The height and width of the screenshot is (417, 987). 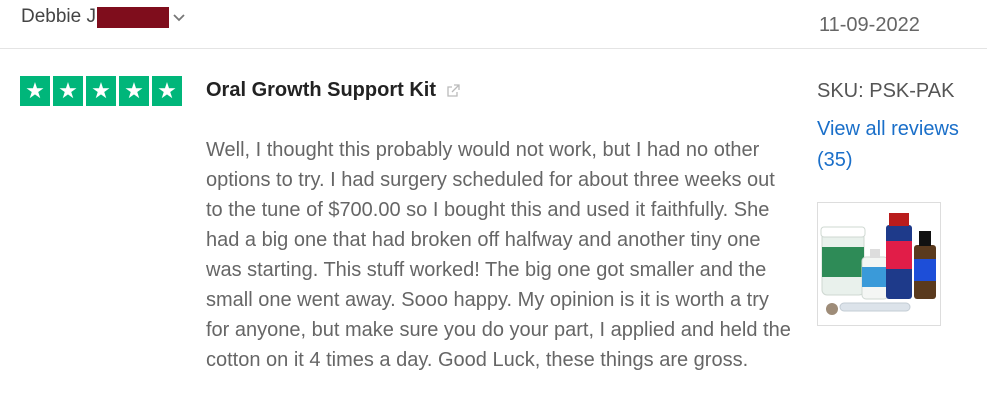 What do you see at coordinates (493, 24) in the screenshot?
I see `review-header: Debbie J 11-09-2022` at bounding box center [493, 24].